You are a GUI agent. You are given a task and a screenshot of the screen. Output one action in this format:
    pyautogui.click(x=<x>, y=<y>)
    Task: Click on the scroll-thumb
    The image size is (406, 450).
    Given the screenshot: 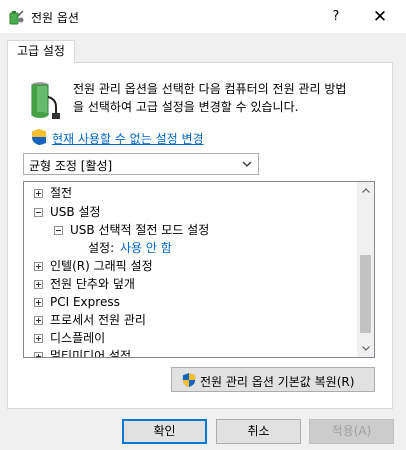 What is the action you would take?
    pyautogui.click(x=365, y=294)
    